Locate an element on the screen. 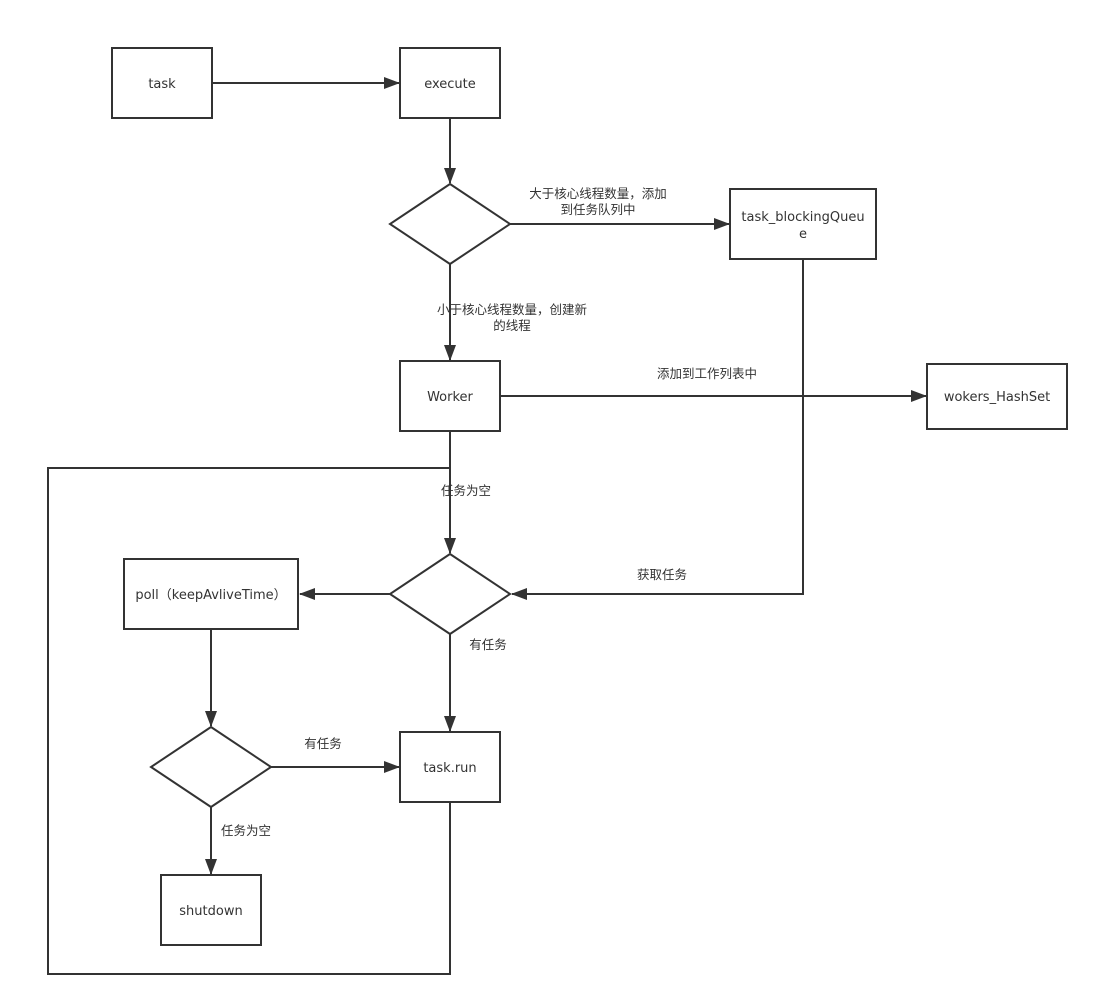  decision-core-threads is located at coordinates (450, 224).